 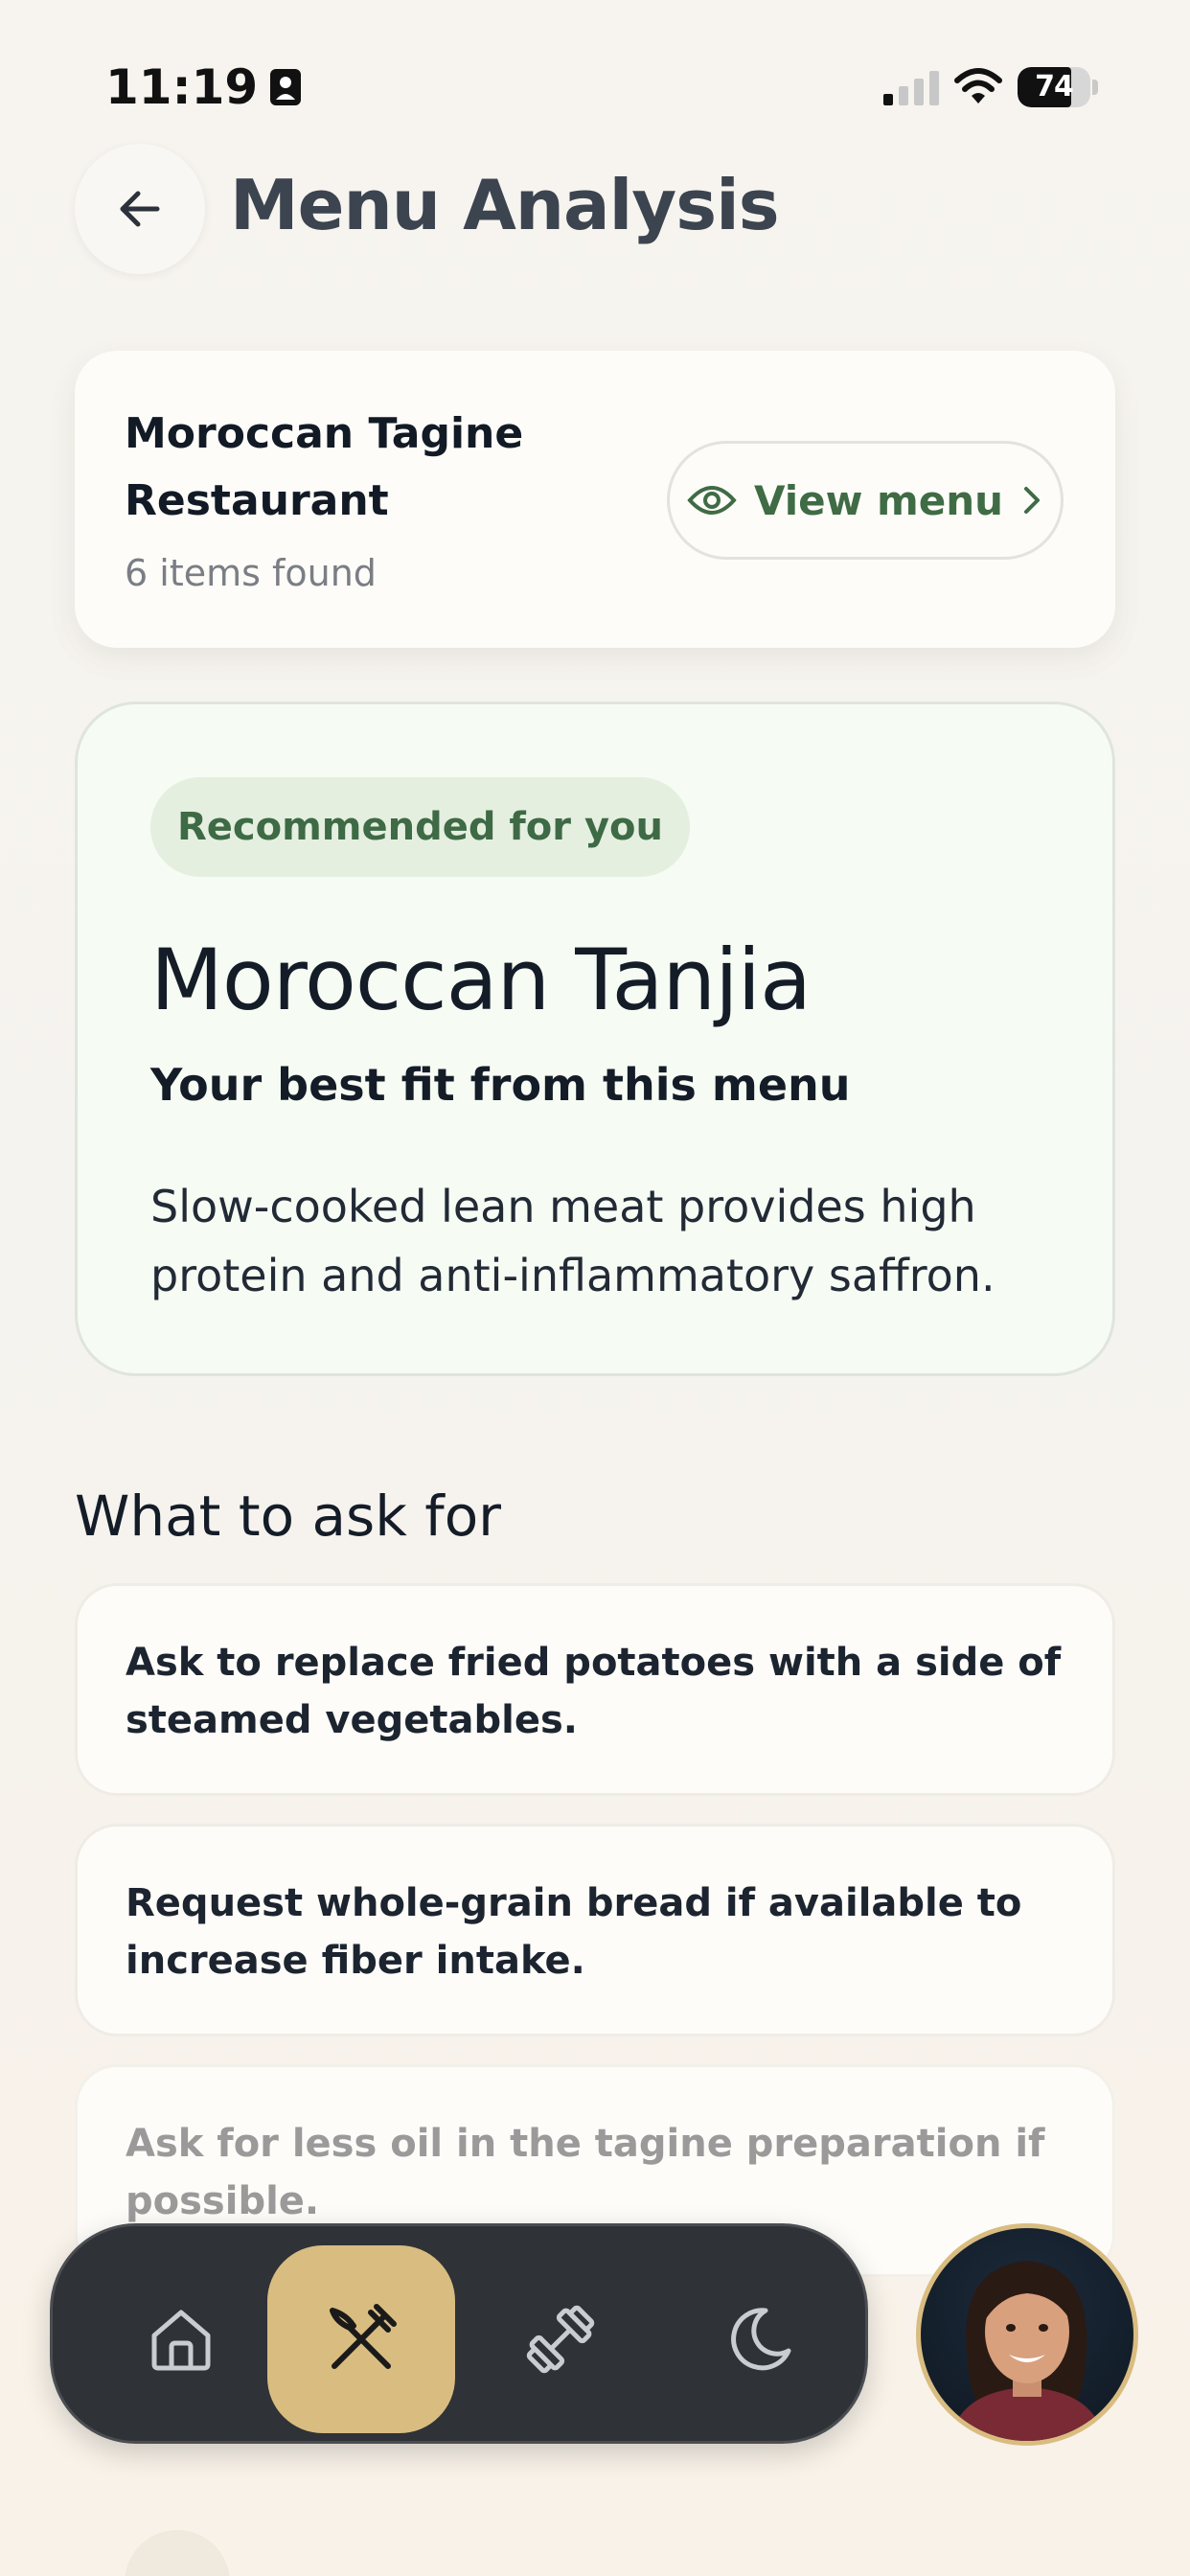 I want to click on arrow-left-icon, so click(x=140, y=209).